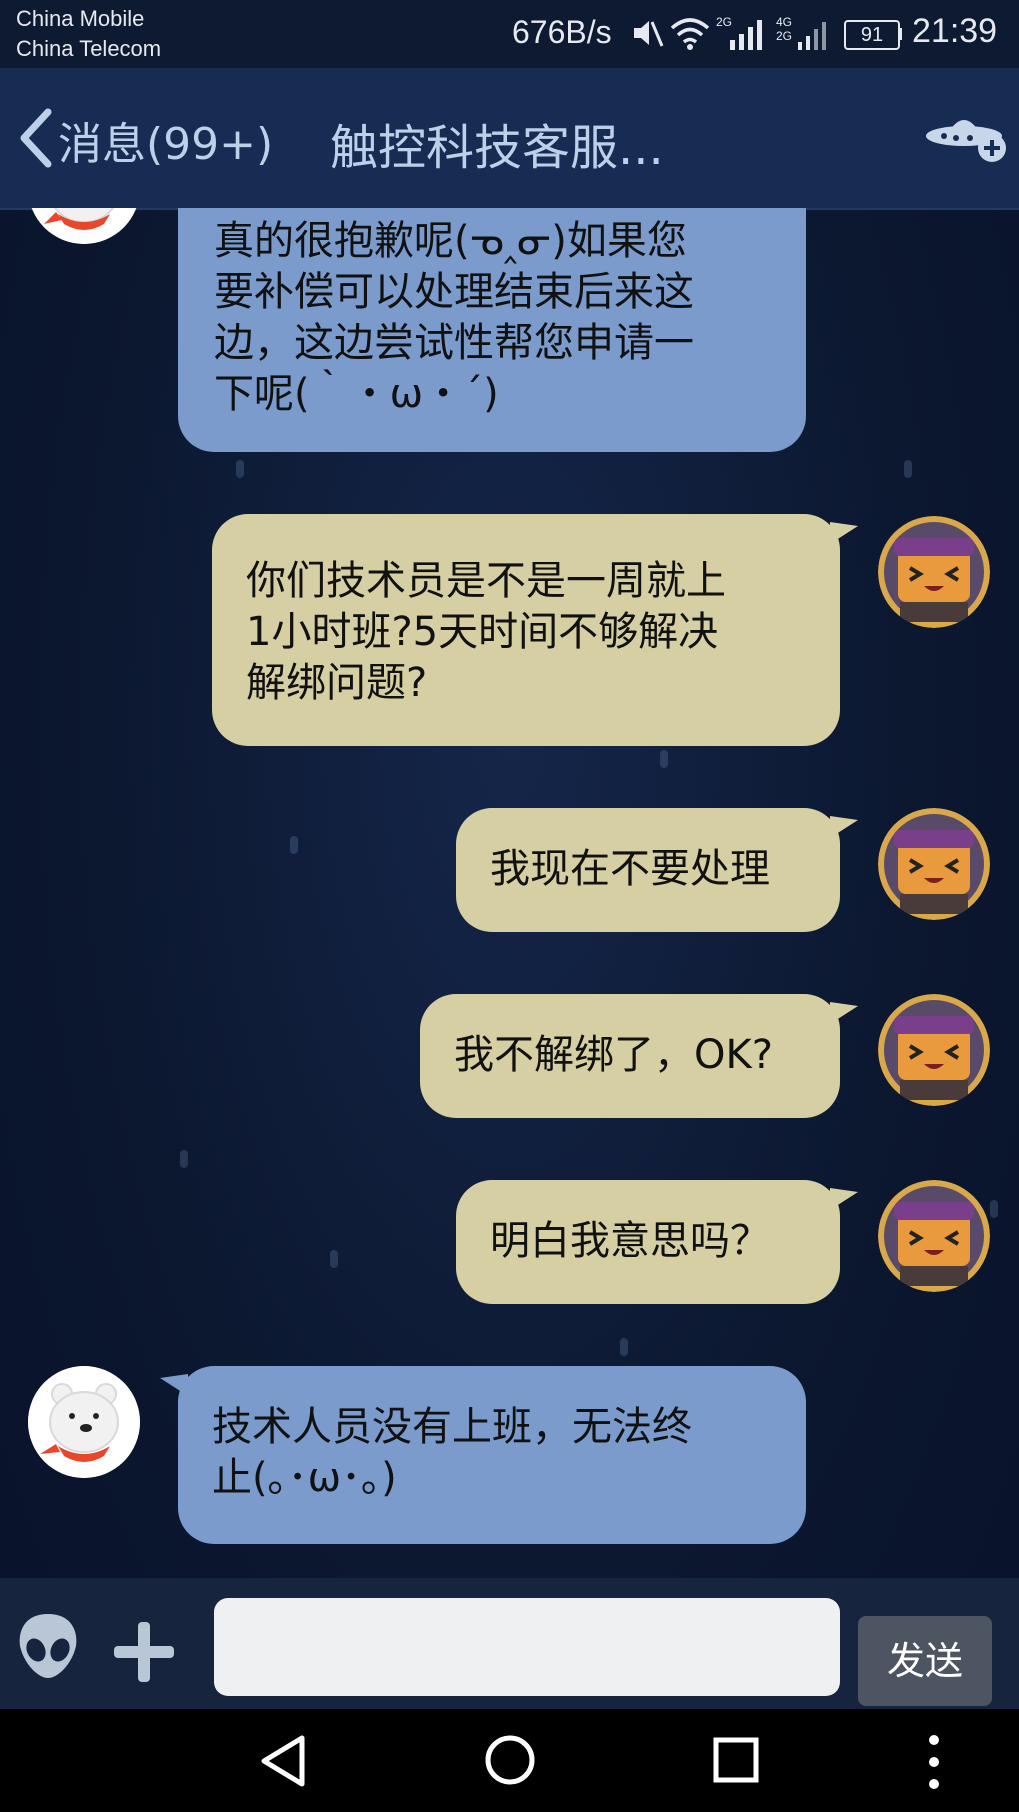 Image resolution: width=1019 pixels, height=1812 pixels. I want to click on chevron-left-icon, so click(36, 138).